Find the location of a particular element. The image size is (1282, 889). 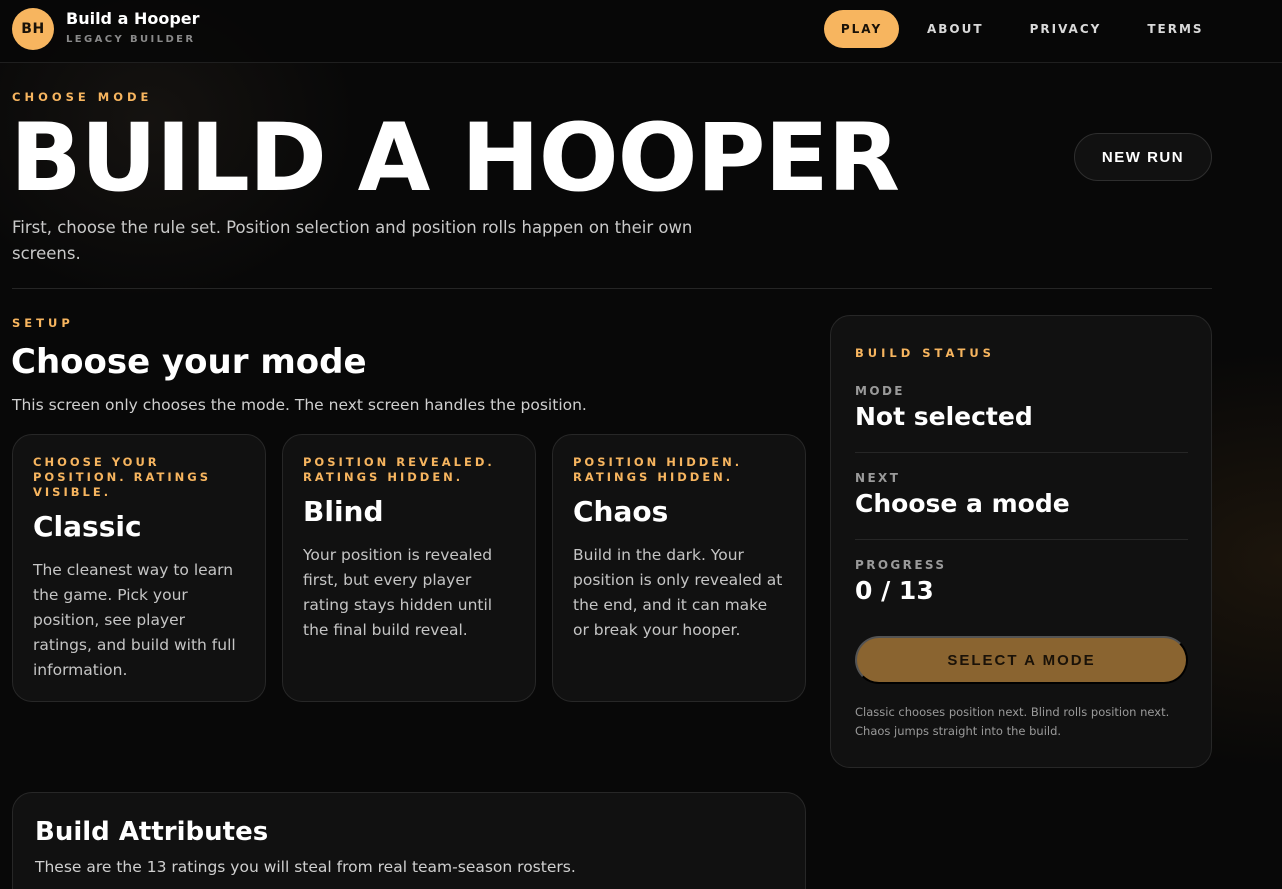

status-mode: MODE Not selected is located at coordinates (1021, 407).